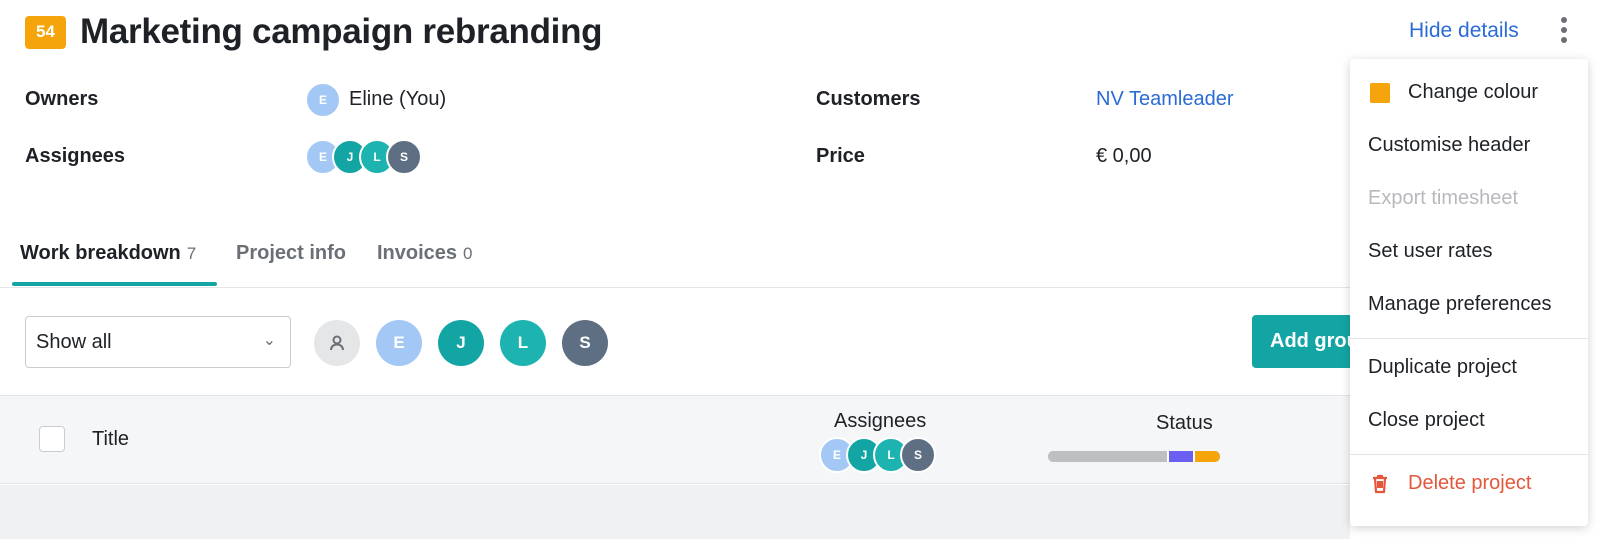  I want to click on owners-label: Owners, so click(62, 99).